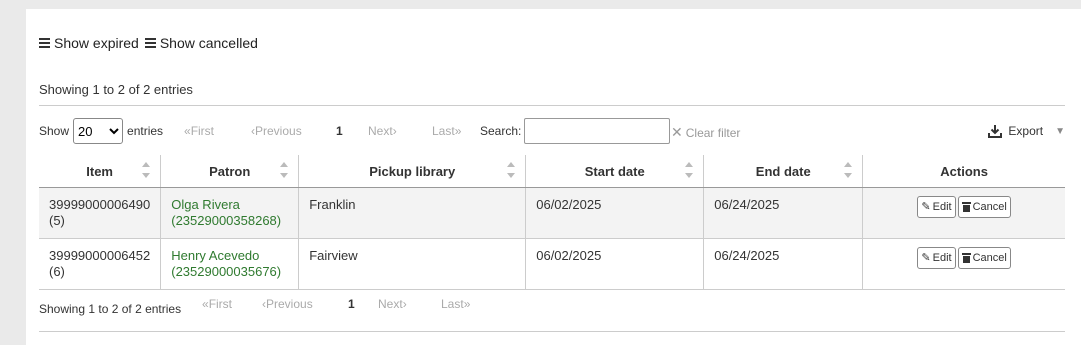  I want to click on clear-filter-label: Clear filter, so click(713, 132).